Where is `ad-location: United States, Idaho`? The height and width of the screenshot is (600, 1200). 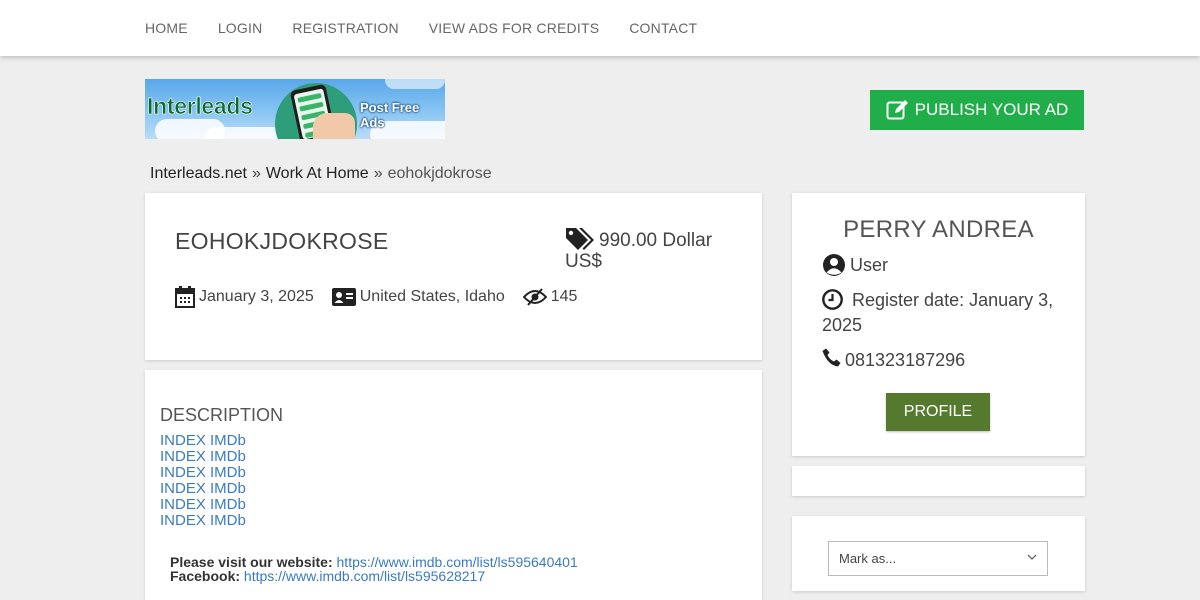 ad-location: United States, Idaho is located at coordinates (418, 297).